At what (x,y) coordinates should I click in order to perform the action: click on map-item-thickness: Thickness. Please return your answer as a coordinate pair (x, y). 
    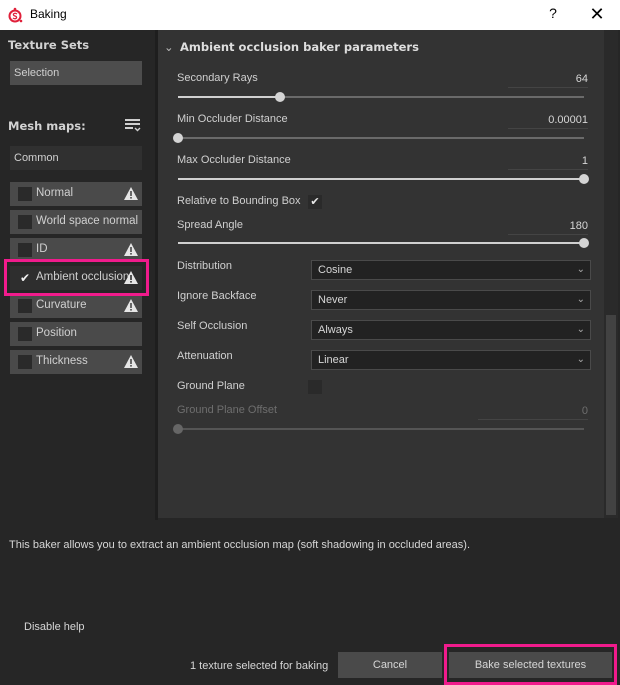
    Looking at the image, I should click on (76, 362).